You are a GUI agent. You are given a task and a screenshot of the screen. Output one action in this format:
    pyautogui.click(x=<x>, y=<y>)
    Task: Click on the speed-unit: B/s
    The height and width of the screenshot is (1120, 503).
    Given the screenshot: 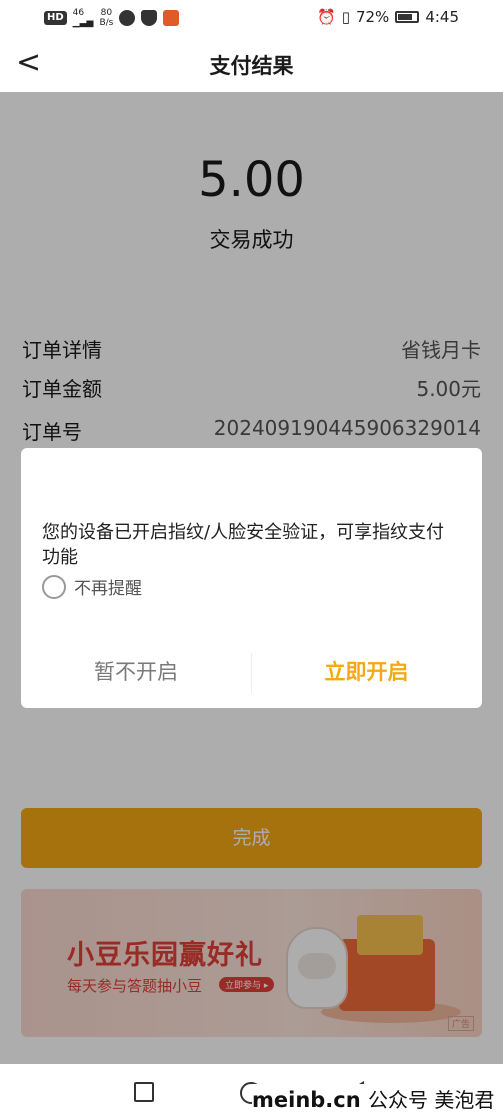 What is the action you would take?
    pyautogui.click(x=106, y=23)
    